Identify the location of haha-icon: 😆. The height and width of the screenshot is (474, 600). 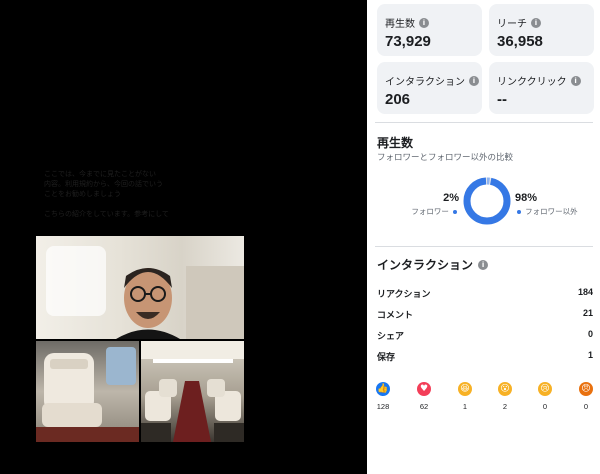
(465, 389).